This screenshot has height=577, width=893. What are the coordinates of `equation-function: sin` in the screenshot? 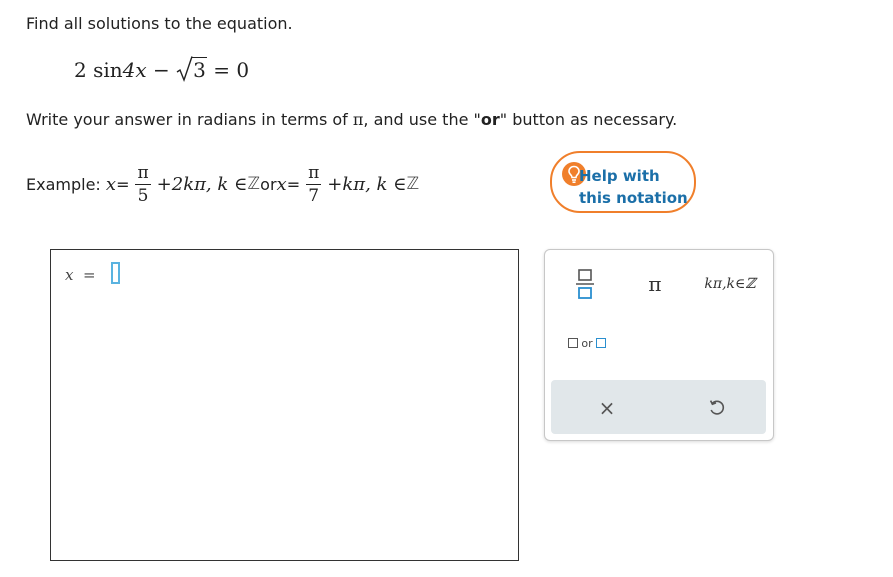 It's located at (108, 70).